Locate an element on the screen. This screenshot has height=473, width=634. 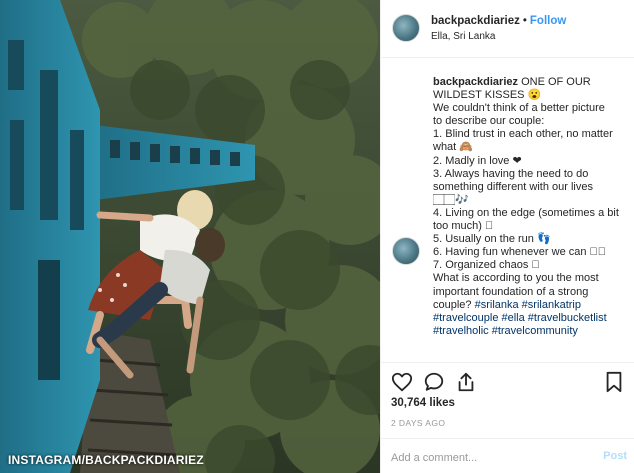
add-comment-bar: Post is located at coordinates (507, 455).